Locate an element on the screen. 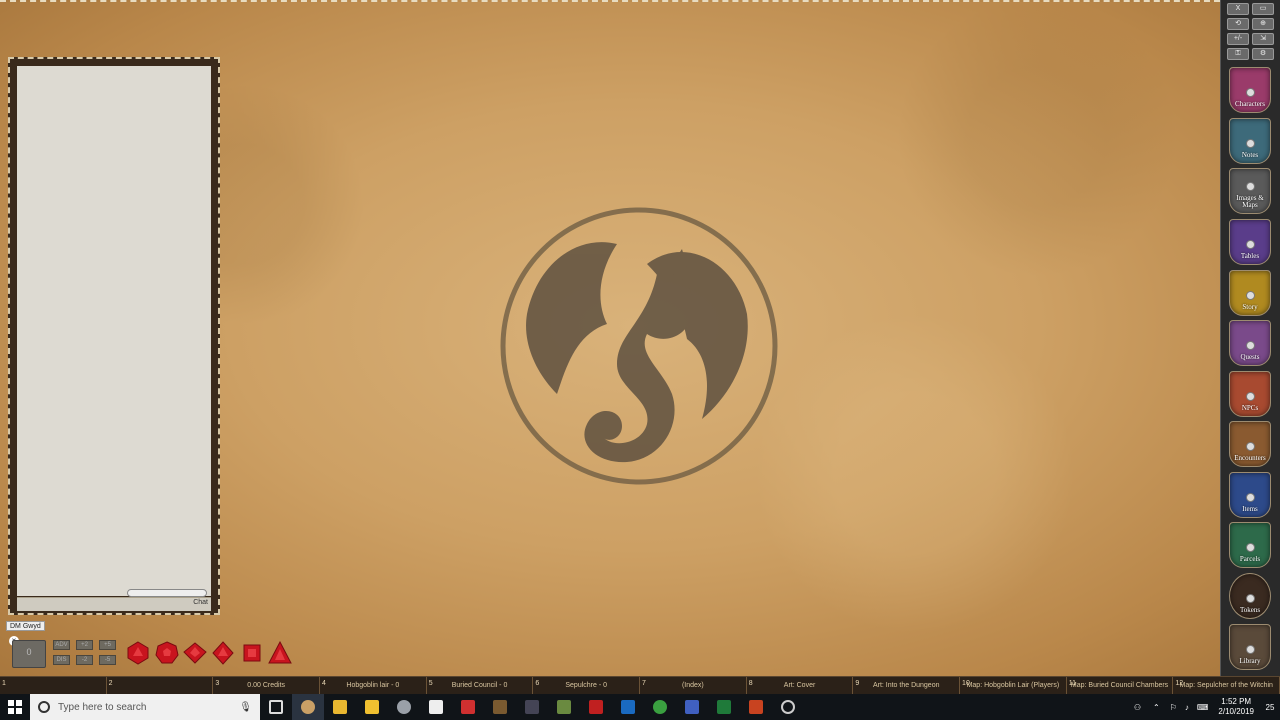  sidebar-item-quests: Quests is located at coordinates (1250, 343).